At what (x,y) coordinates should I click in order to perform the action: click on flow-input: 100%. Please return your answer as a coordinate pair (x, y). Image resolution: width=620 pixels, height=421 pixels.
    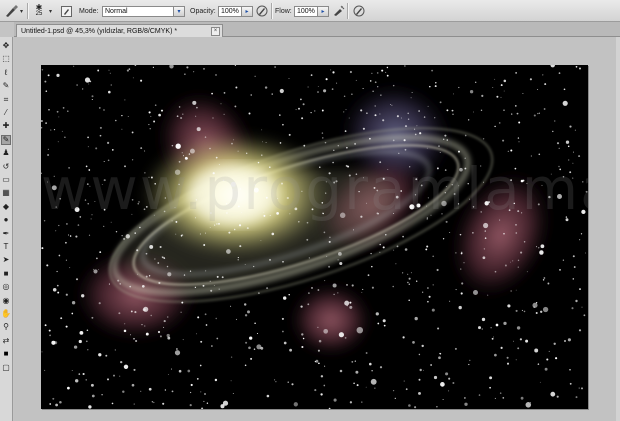
    Looking at the image, I should click on (306, 11).